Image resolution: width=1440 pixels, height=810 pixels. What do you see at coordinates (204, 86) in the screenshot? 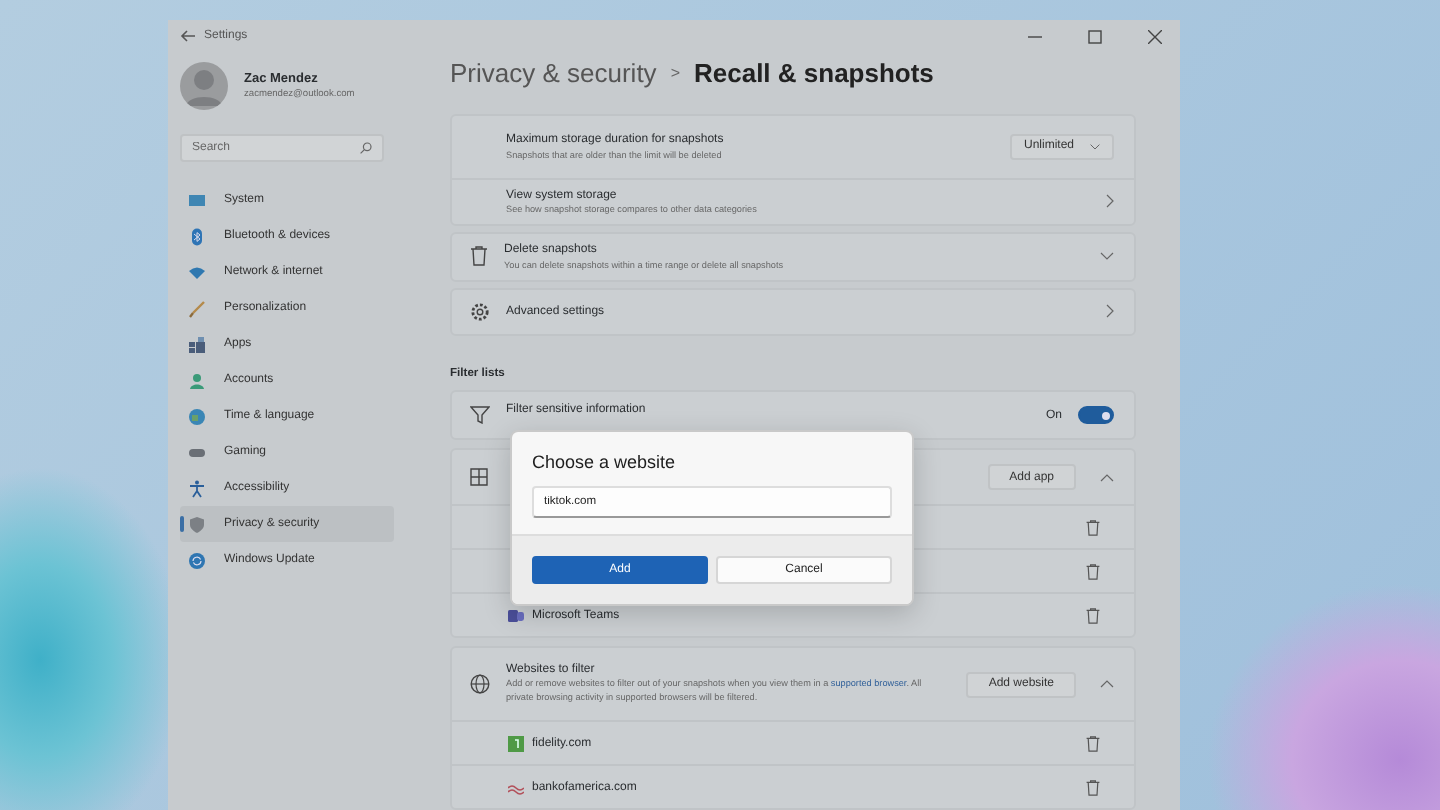
I see `avatar` at bounding box center [204, 86].